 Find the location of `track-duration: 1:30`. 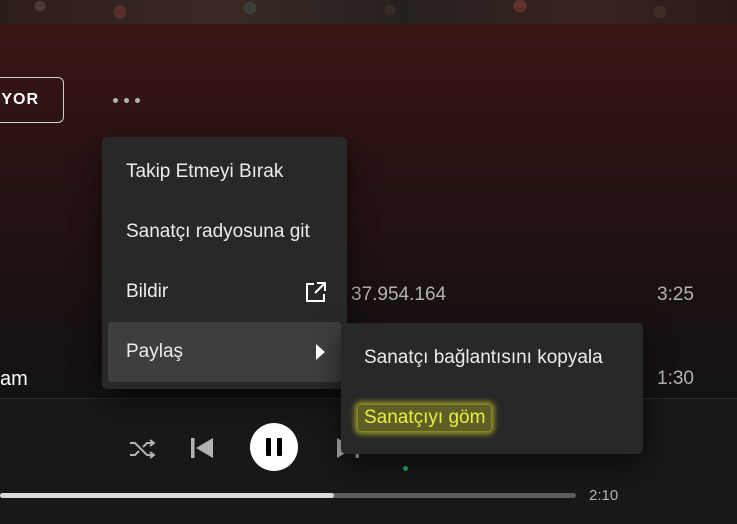

track-duration: 1:30 is located at coordinates (675, 378).